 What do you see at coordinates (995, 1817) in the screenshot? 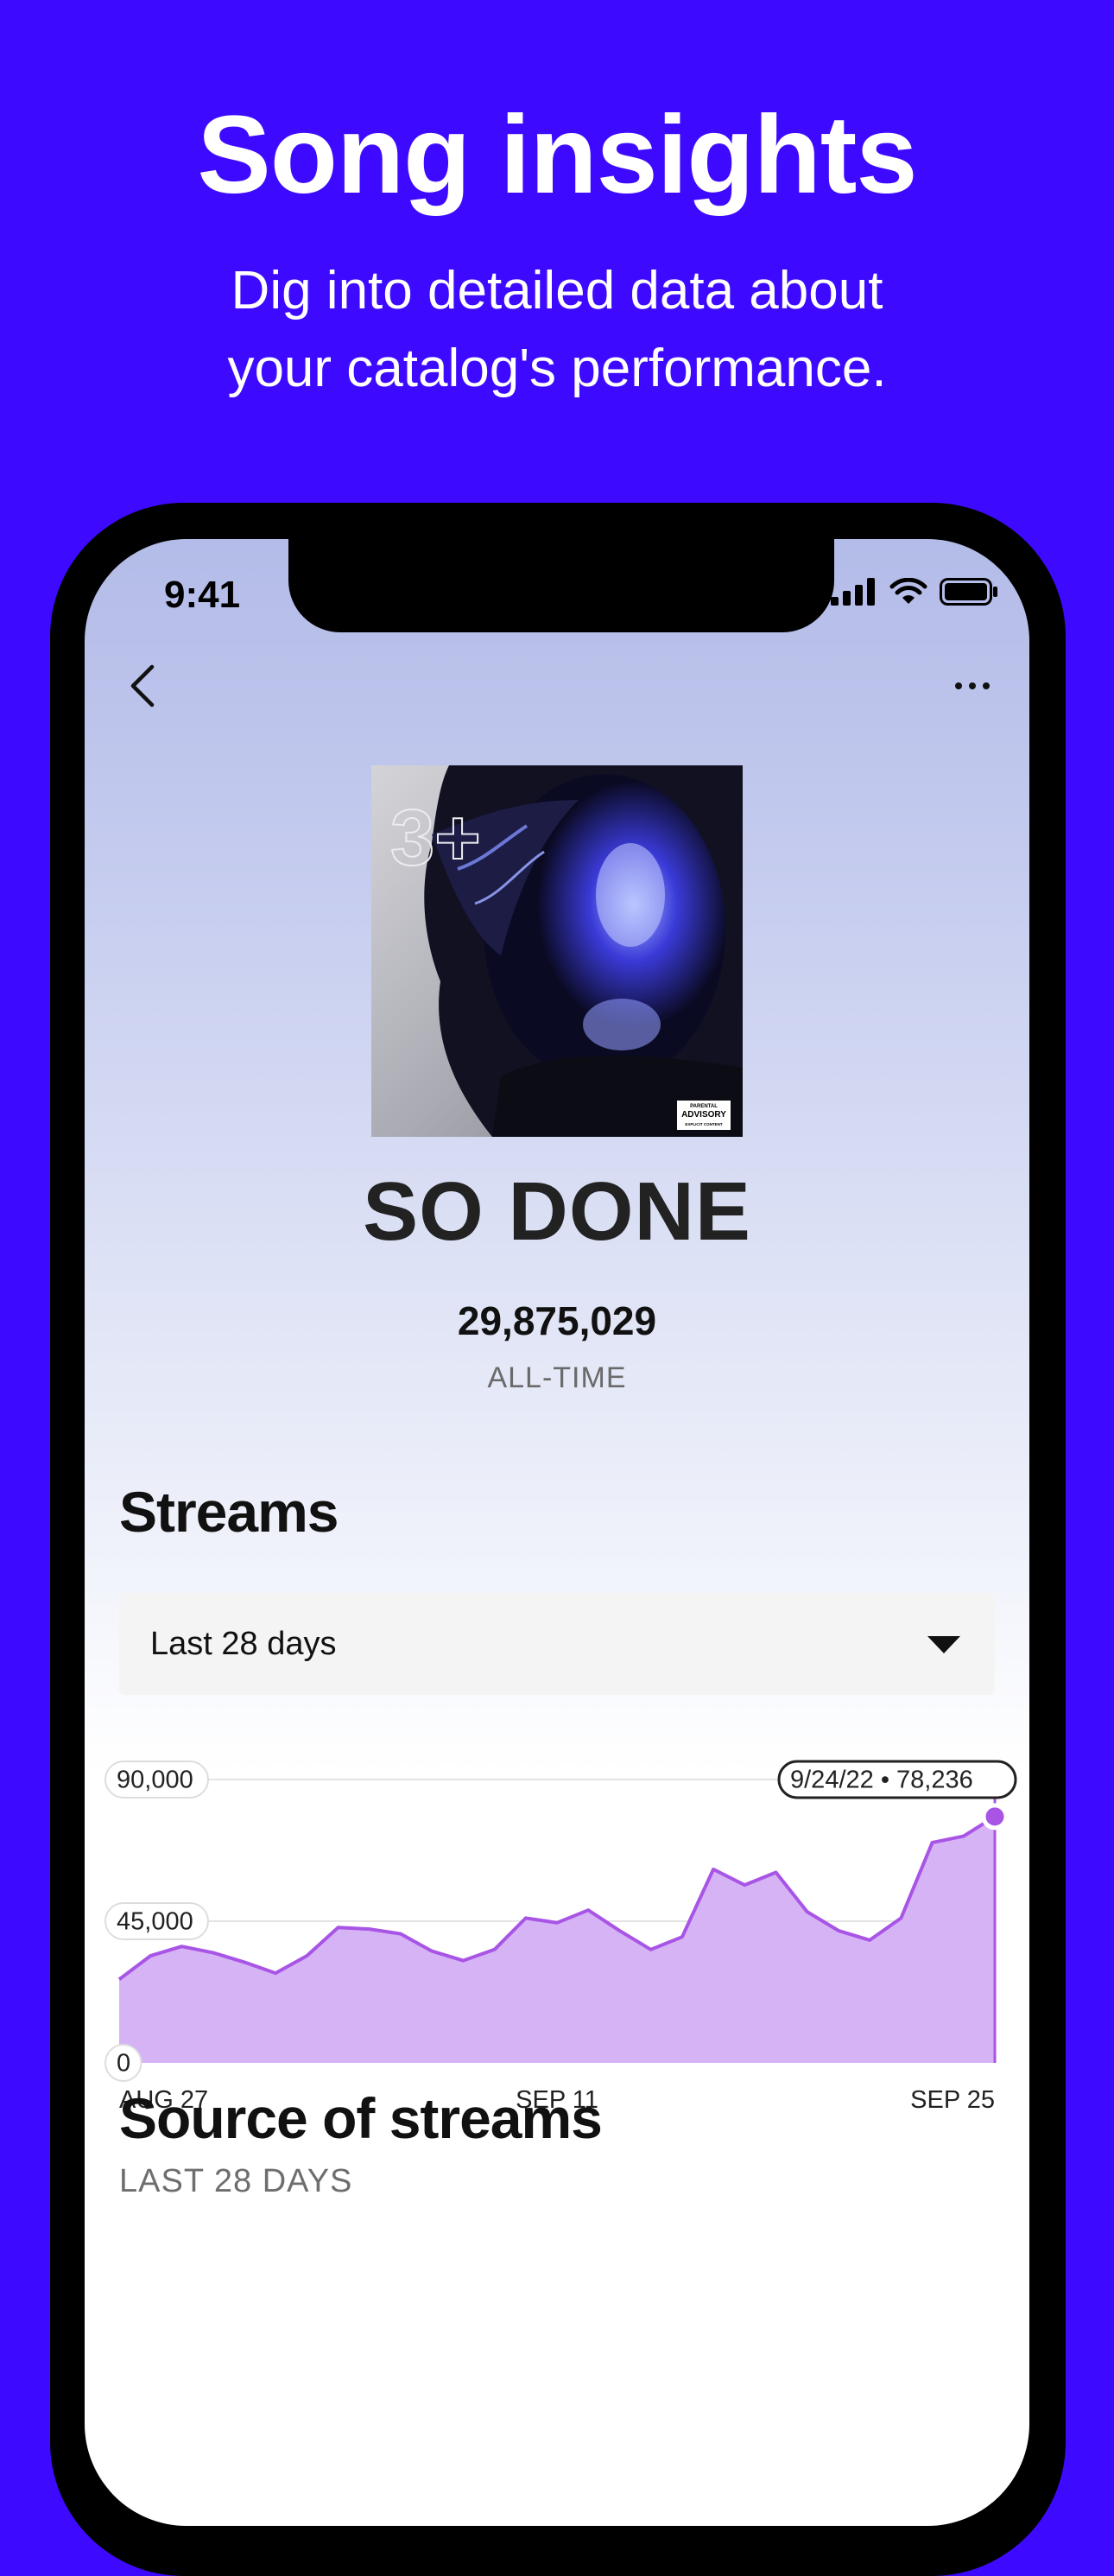
I see `tooltip-data-point` at bounding box center [995, 1817].